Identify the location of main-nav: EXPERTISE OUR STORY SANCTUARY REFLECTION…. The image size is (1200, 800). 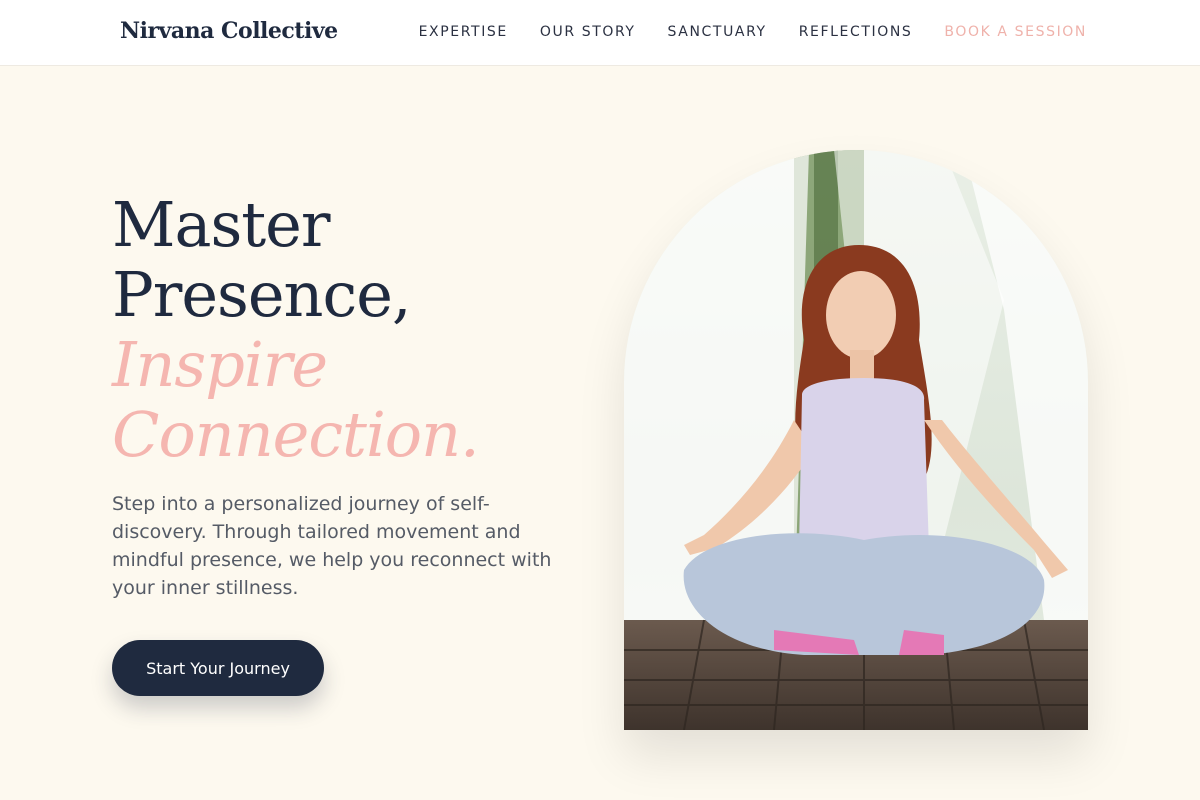
(753, 32).